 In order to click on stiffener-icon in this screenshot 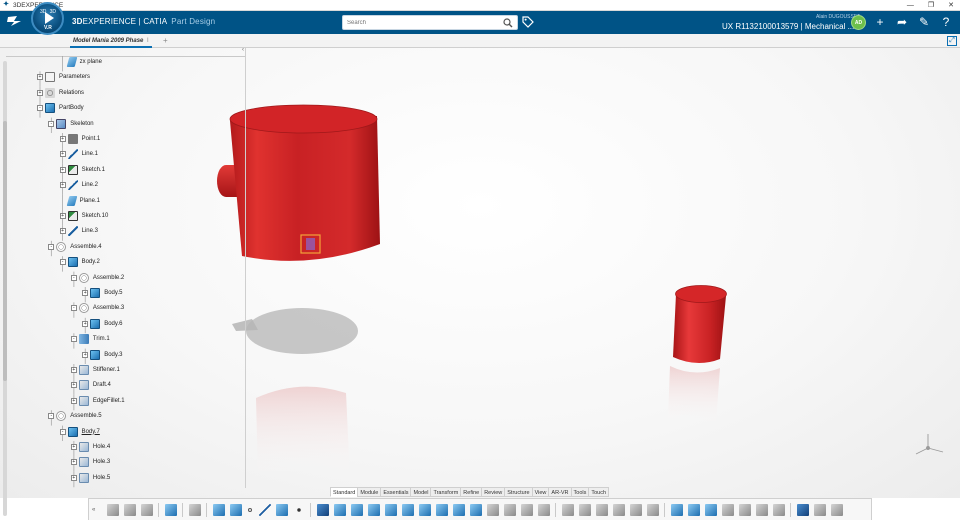, I will do `click(458, 509)`.